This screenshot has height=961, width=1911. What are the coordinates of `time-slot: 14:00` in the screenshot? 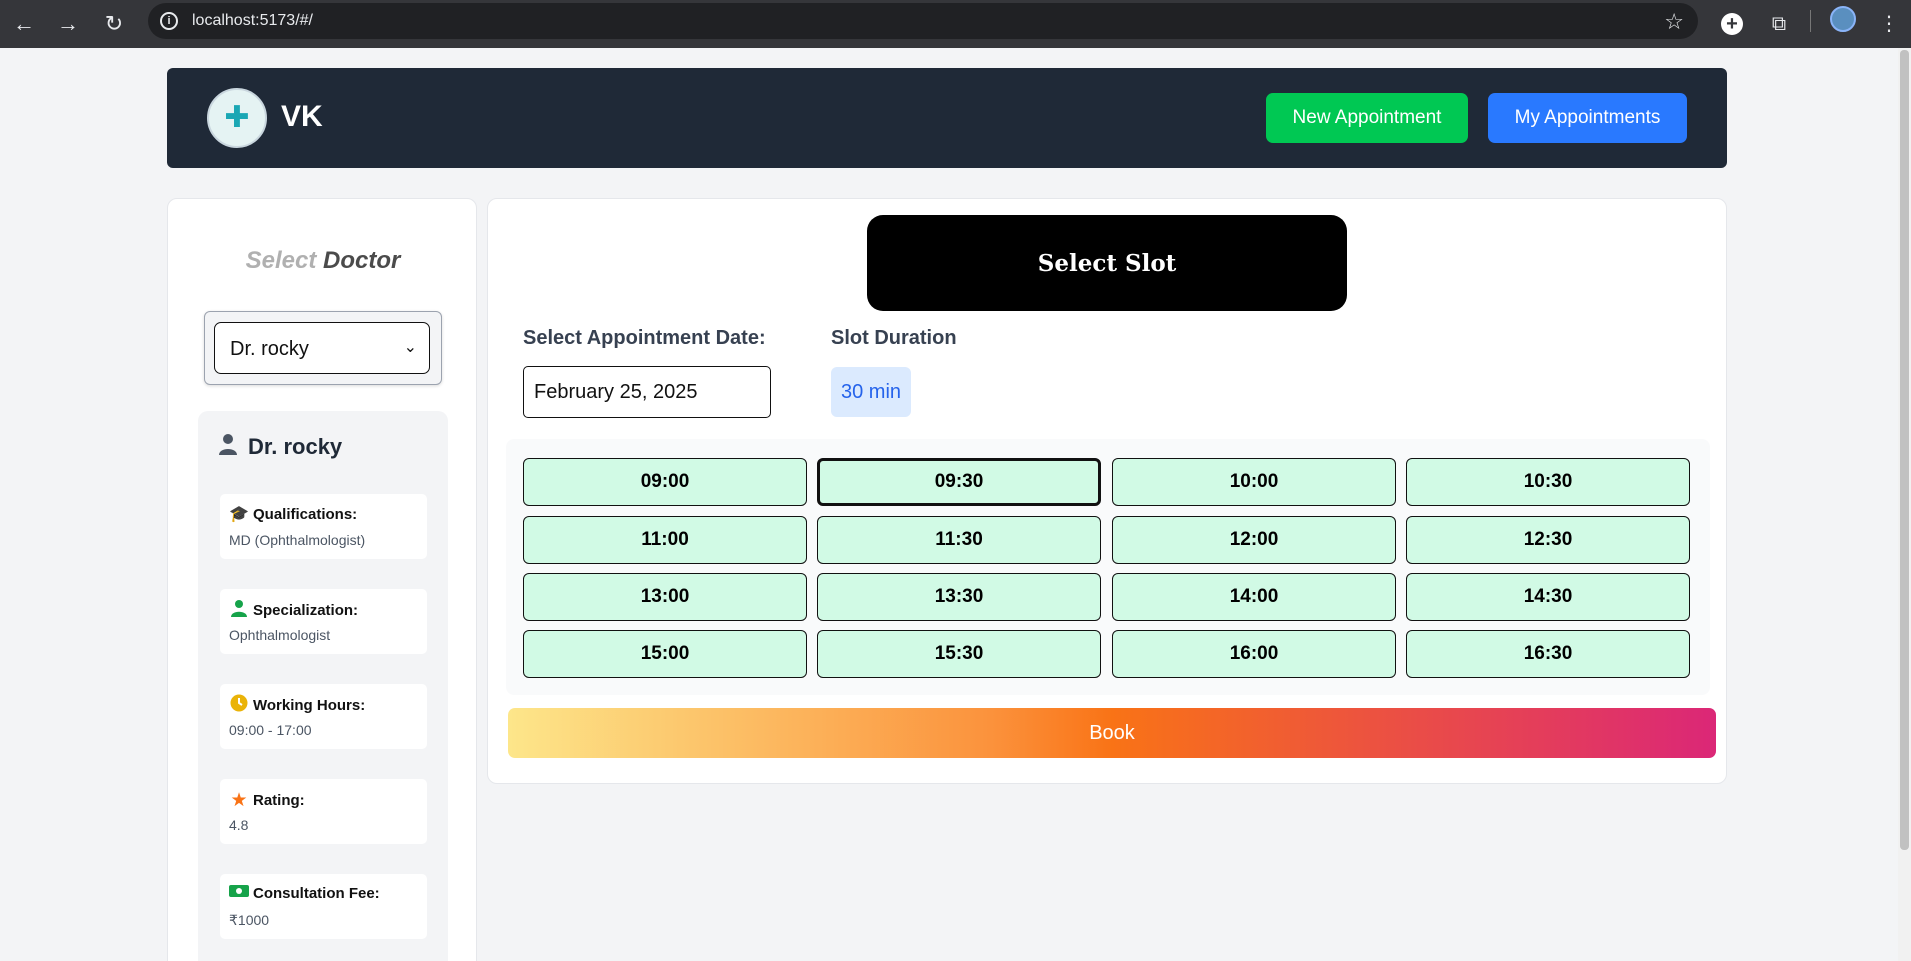 It's located at (1254, 597).